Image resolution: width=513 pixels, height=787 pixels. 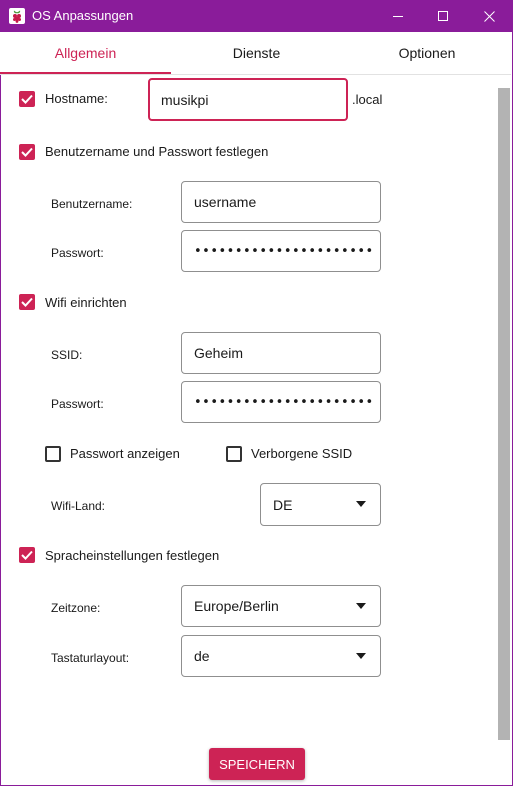 I want to click on tab-general: Allgemein, so click(x=85, y=53).